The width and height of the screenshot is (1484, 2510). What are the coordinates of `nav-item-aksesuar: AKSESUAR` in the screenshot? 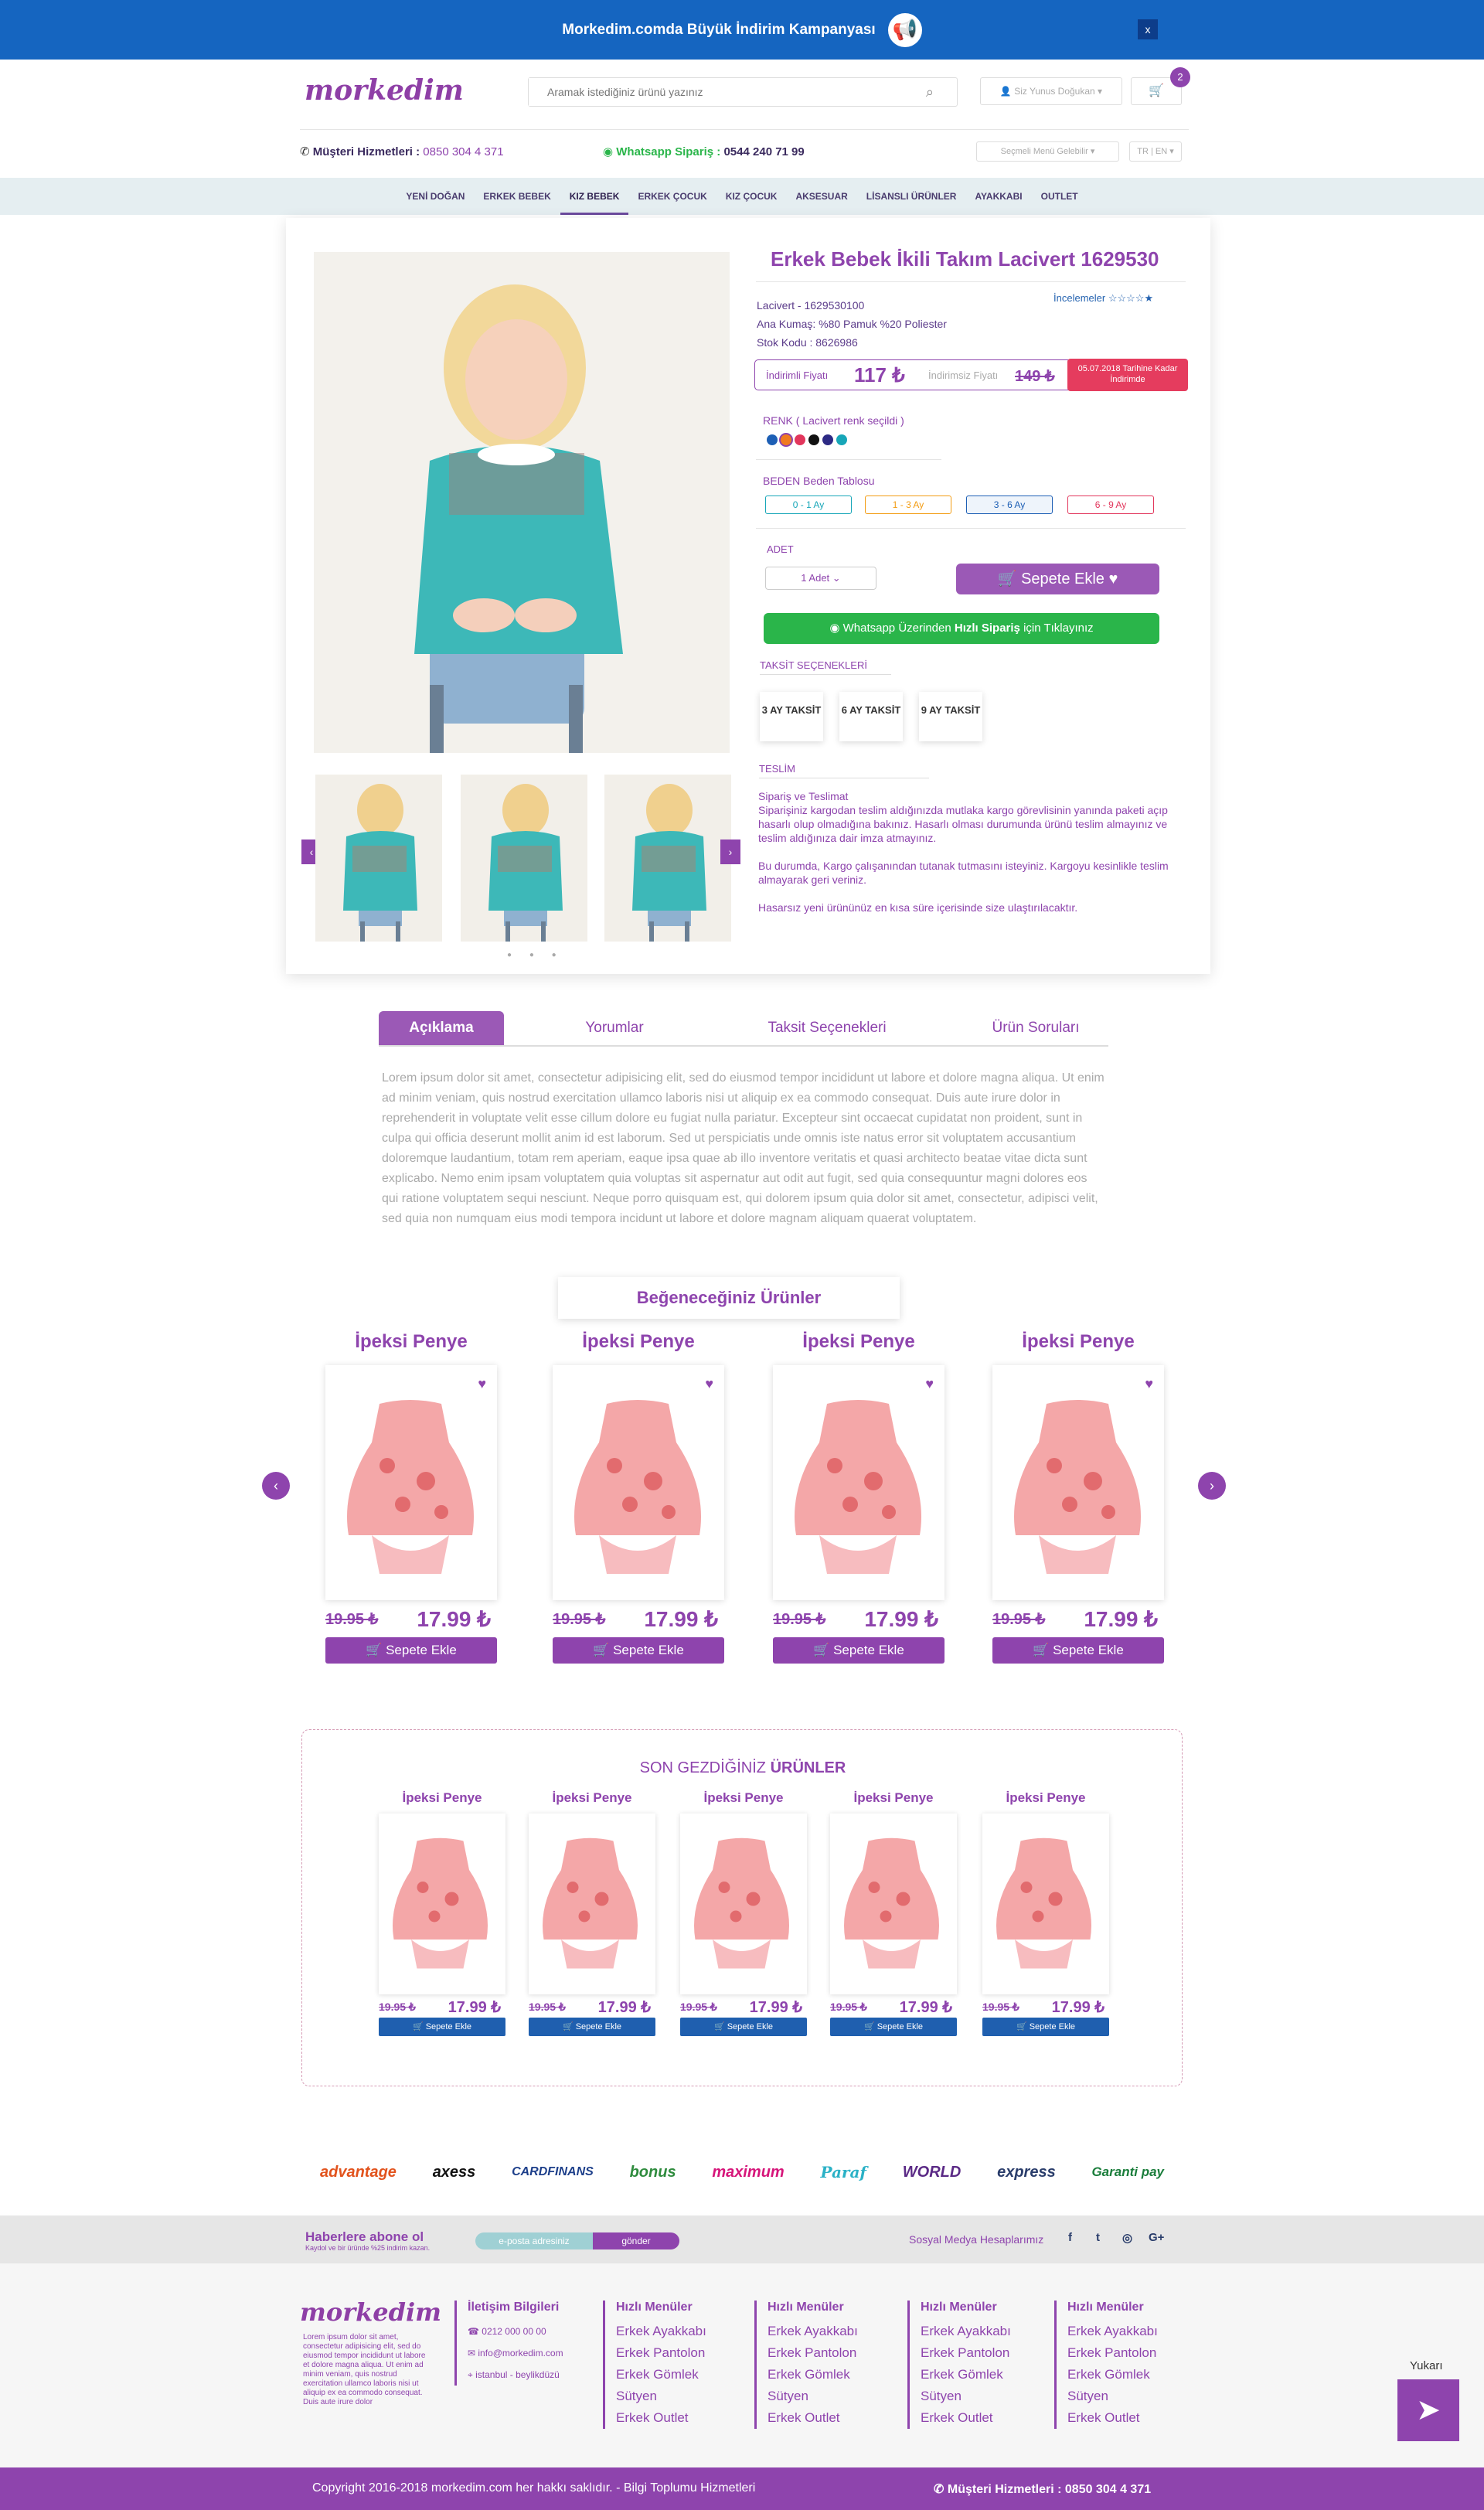 It's located at (821, 196).